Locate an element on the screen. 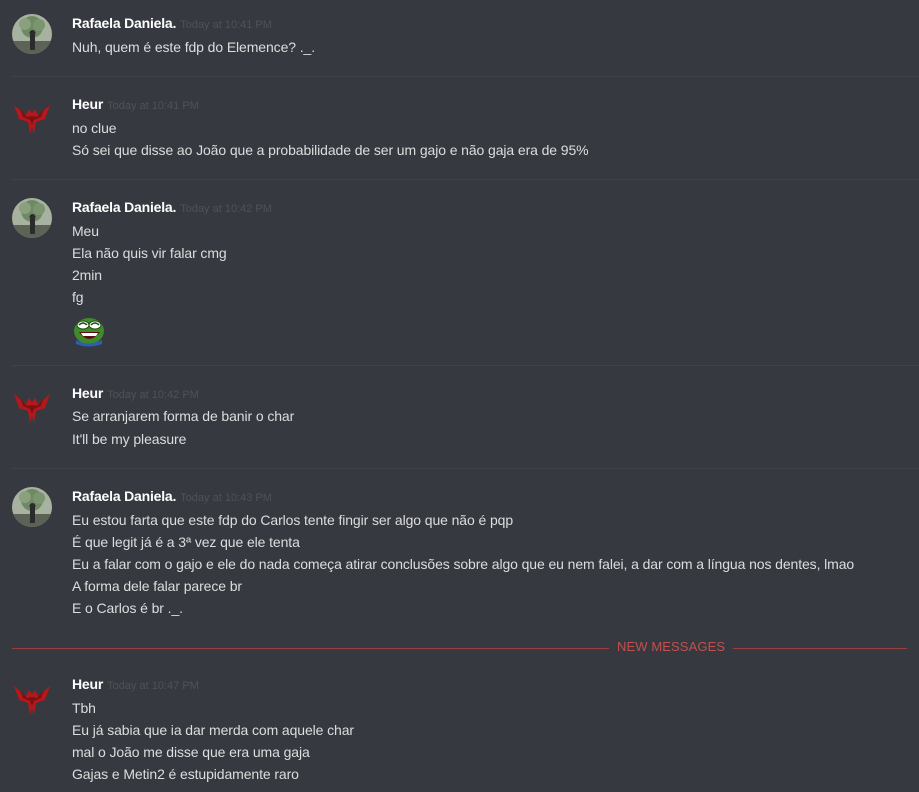 Image resolution: width=919 pixels, height=792 pixels. message-text: Gajas e Metin2 é estupidamente raro is located at coordinates (185, 774).